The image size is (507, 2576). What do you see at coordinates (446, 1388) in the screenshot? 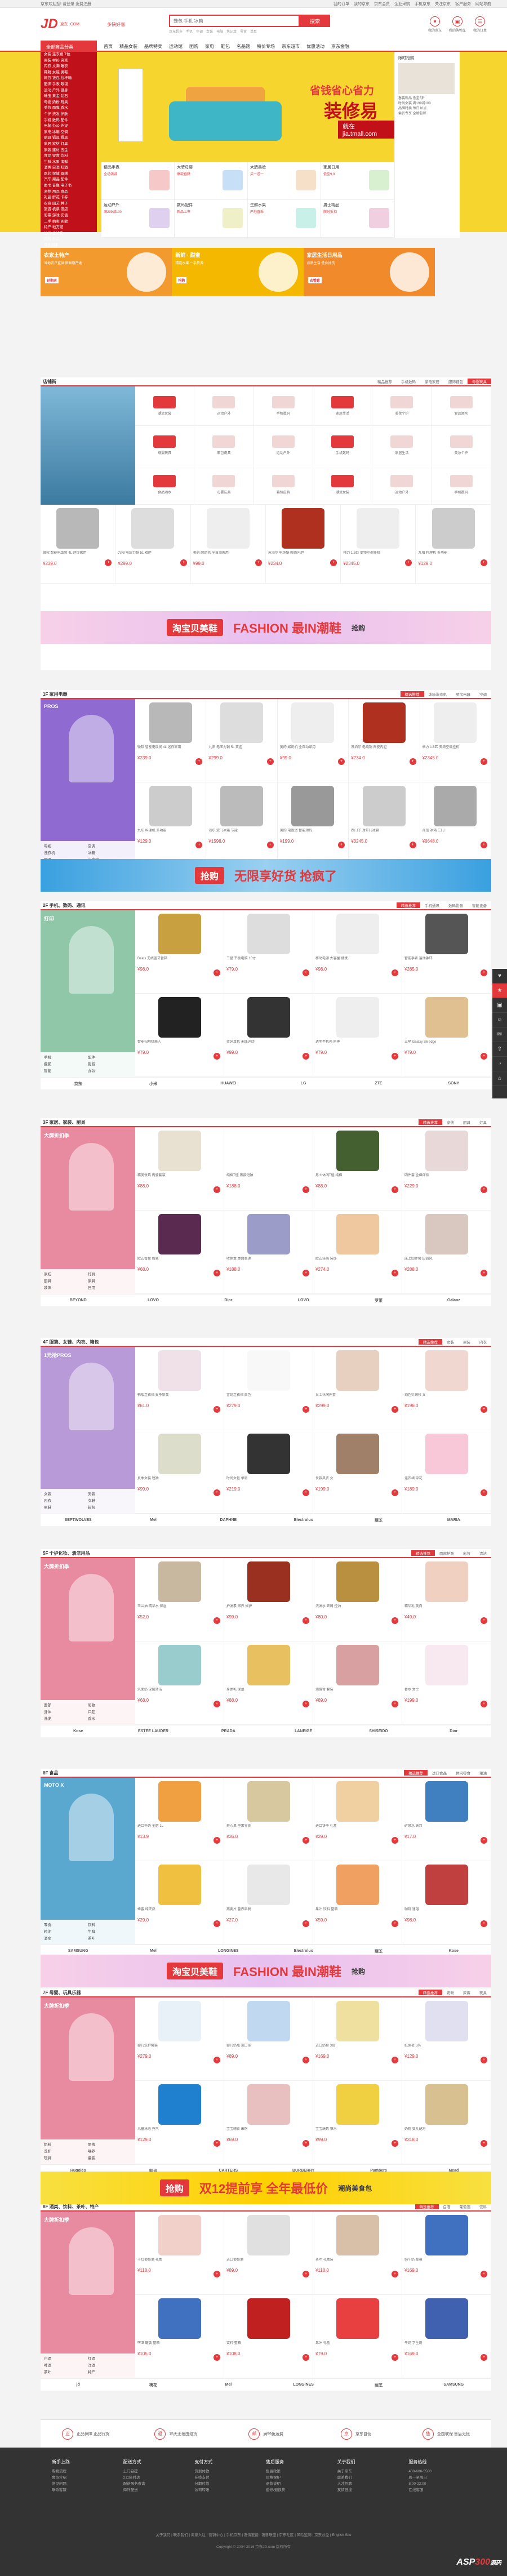
I see `product-card: 纯色针织衫 女 ¥196.0 +` at bounding box center [446, 1388].